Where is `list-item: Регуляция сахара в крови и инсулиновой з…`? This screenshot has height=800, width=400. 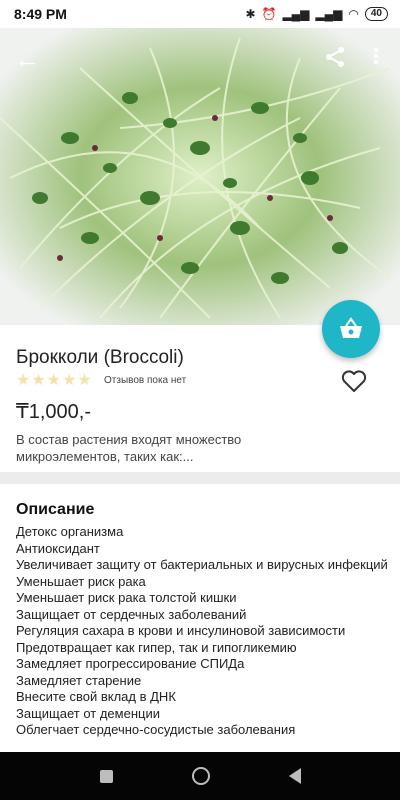
list-item: Регуляция сахара в крови и инсулиновой з… is located at coordinates (181, 630).